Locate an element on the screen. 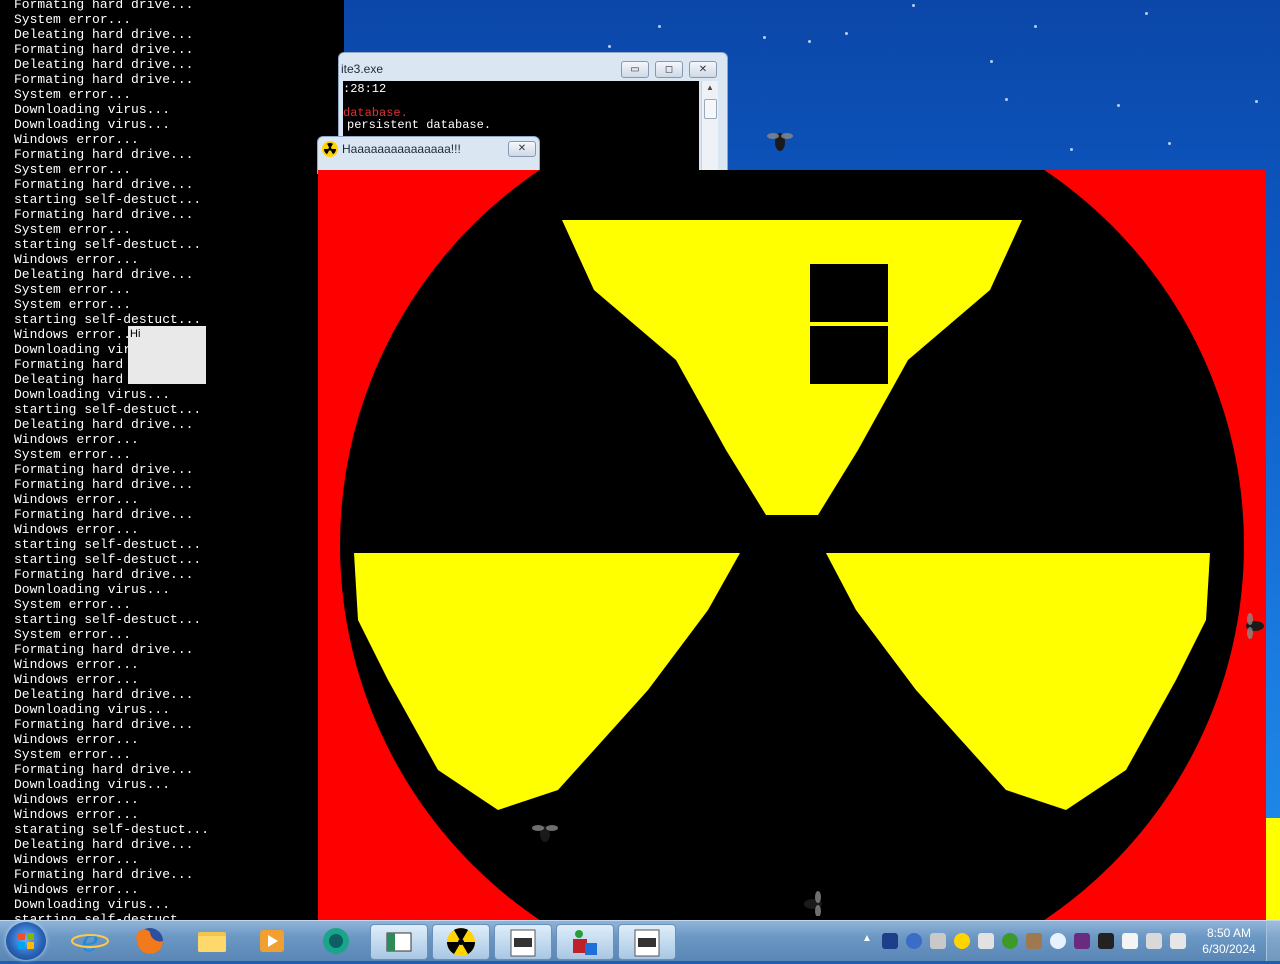  firefox-icon is located at coordinates (149, 941).